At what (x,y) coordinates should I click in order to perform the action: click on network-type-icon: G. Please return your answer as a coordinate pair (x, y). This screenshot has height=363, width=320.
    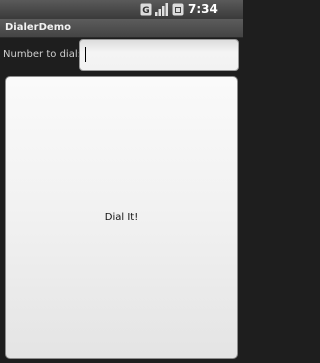
    Looking at the image, I should click on (146, 9).